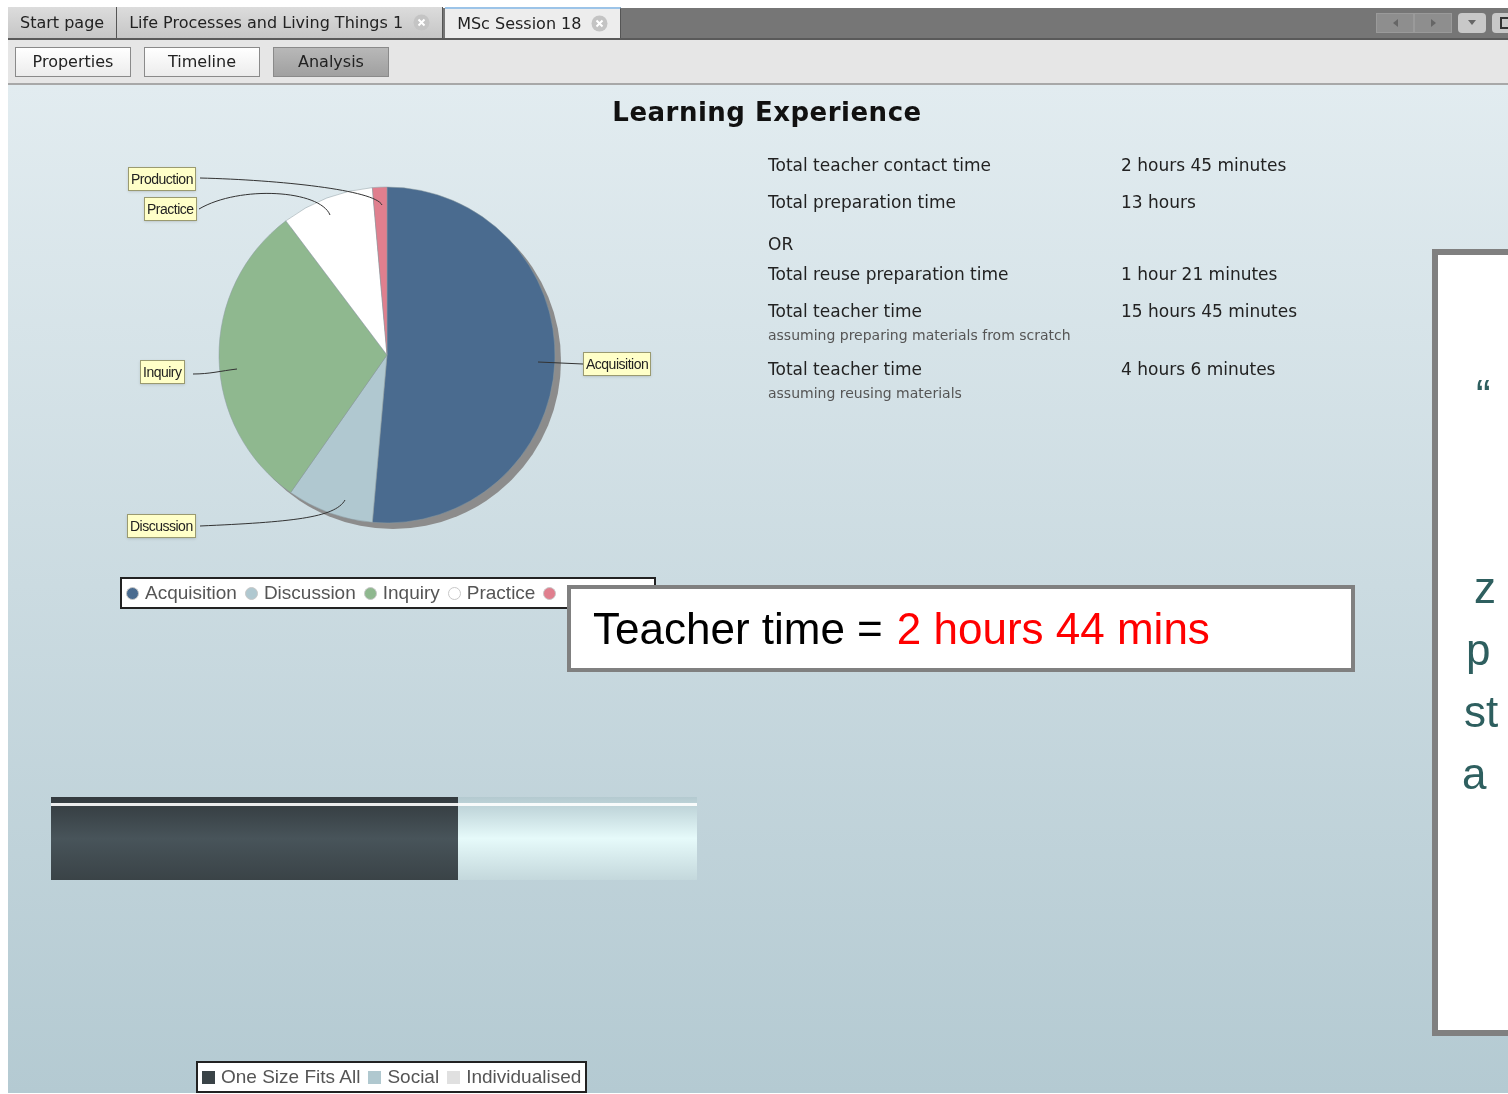  I want to click on slice-label: Production, so click(162, 179).